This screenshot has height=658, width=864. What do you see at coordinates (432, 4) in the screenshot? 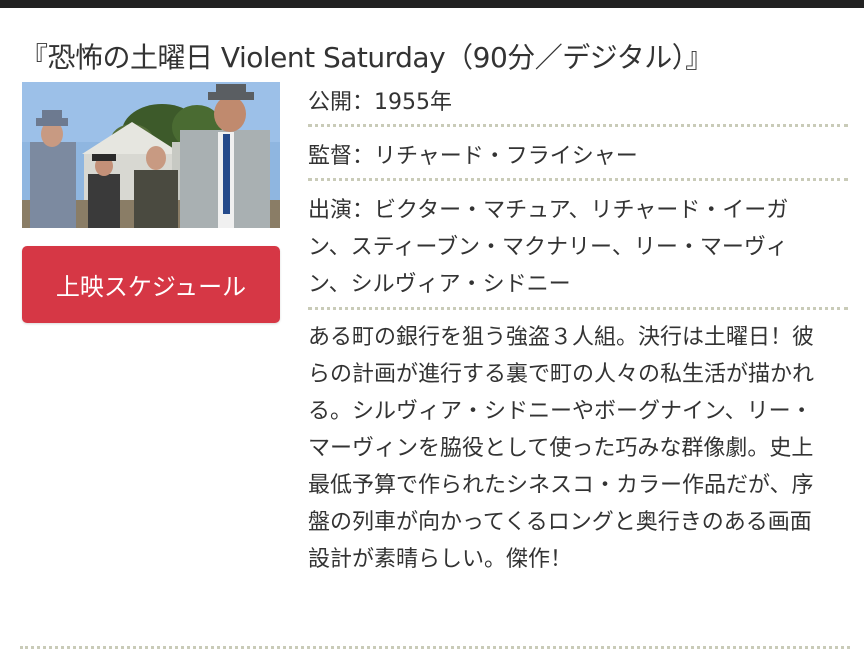
I see `top-bar` at bounding box center [432, 4].